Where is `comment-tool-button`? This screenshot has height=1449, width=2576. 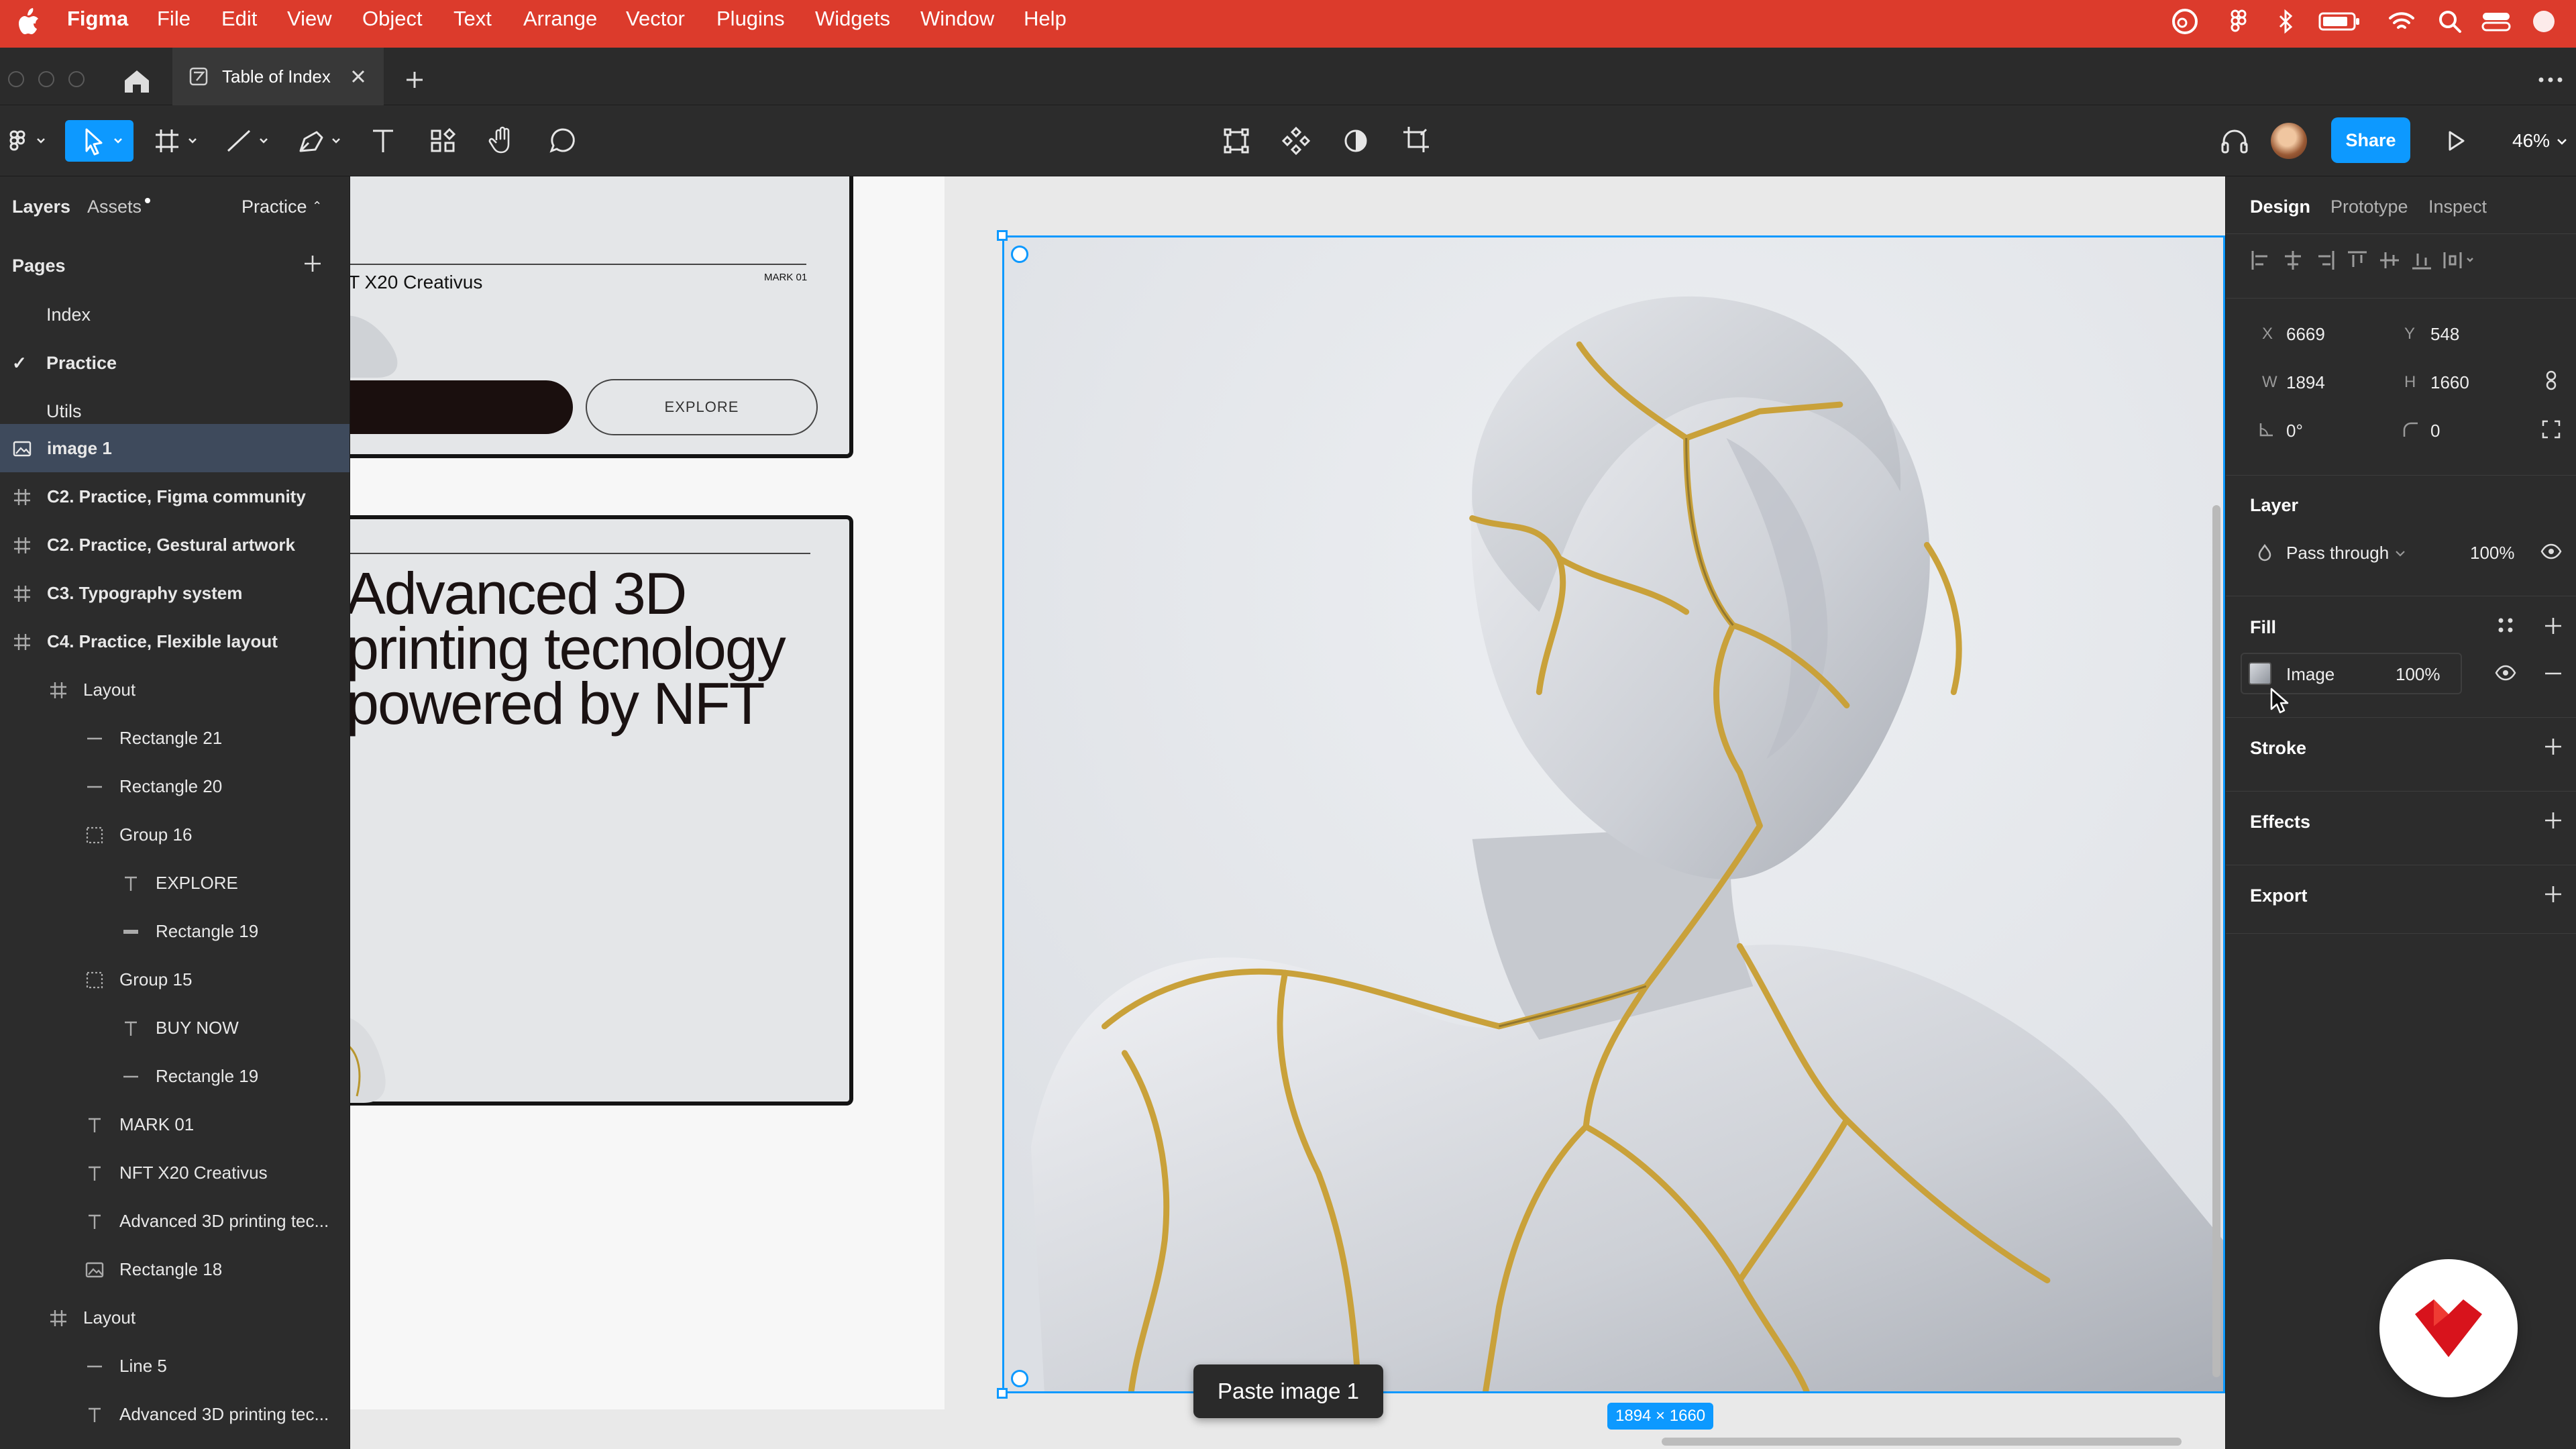
comment-tool-button is located at coordinates (562, 141).